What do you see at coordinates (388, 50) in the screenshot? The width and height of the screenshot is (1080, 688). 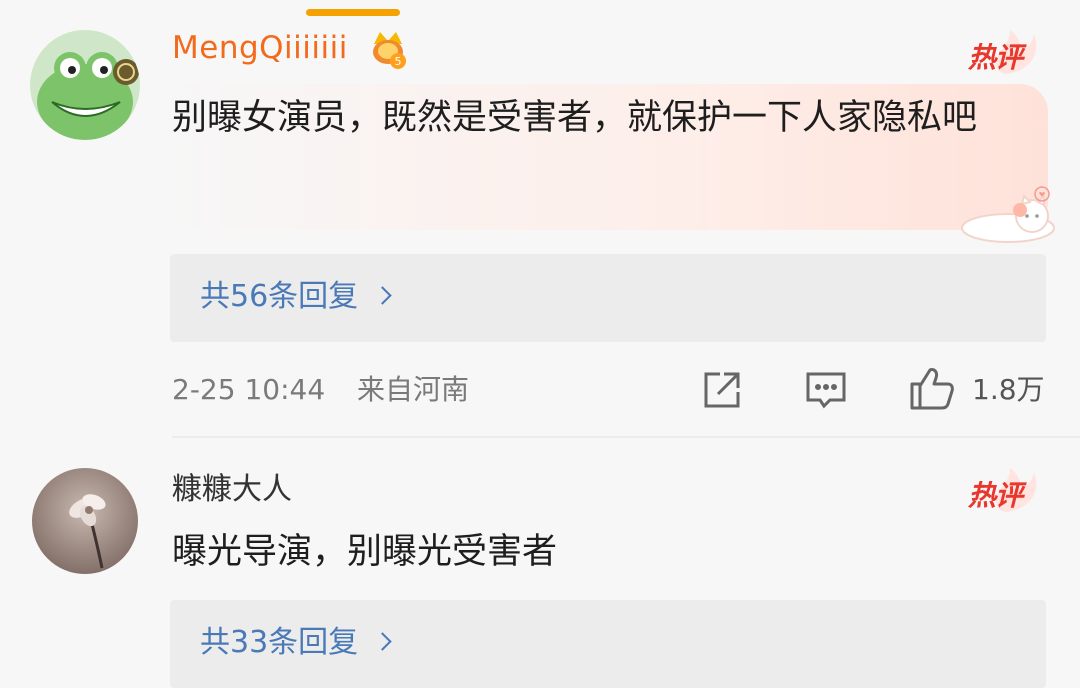 I see `crown-vip-level-icon: 5` at bounding box center [388, 50].